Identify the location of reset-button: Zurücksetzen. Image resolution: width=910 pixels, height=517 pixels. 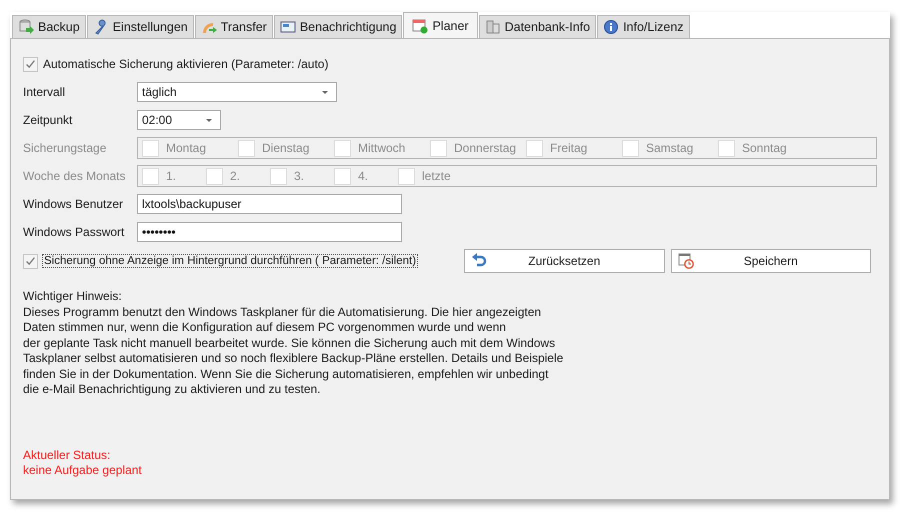
(564, 261).